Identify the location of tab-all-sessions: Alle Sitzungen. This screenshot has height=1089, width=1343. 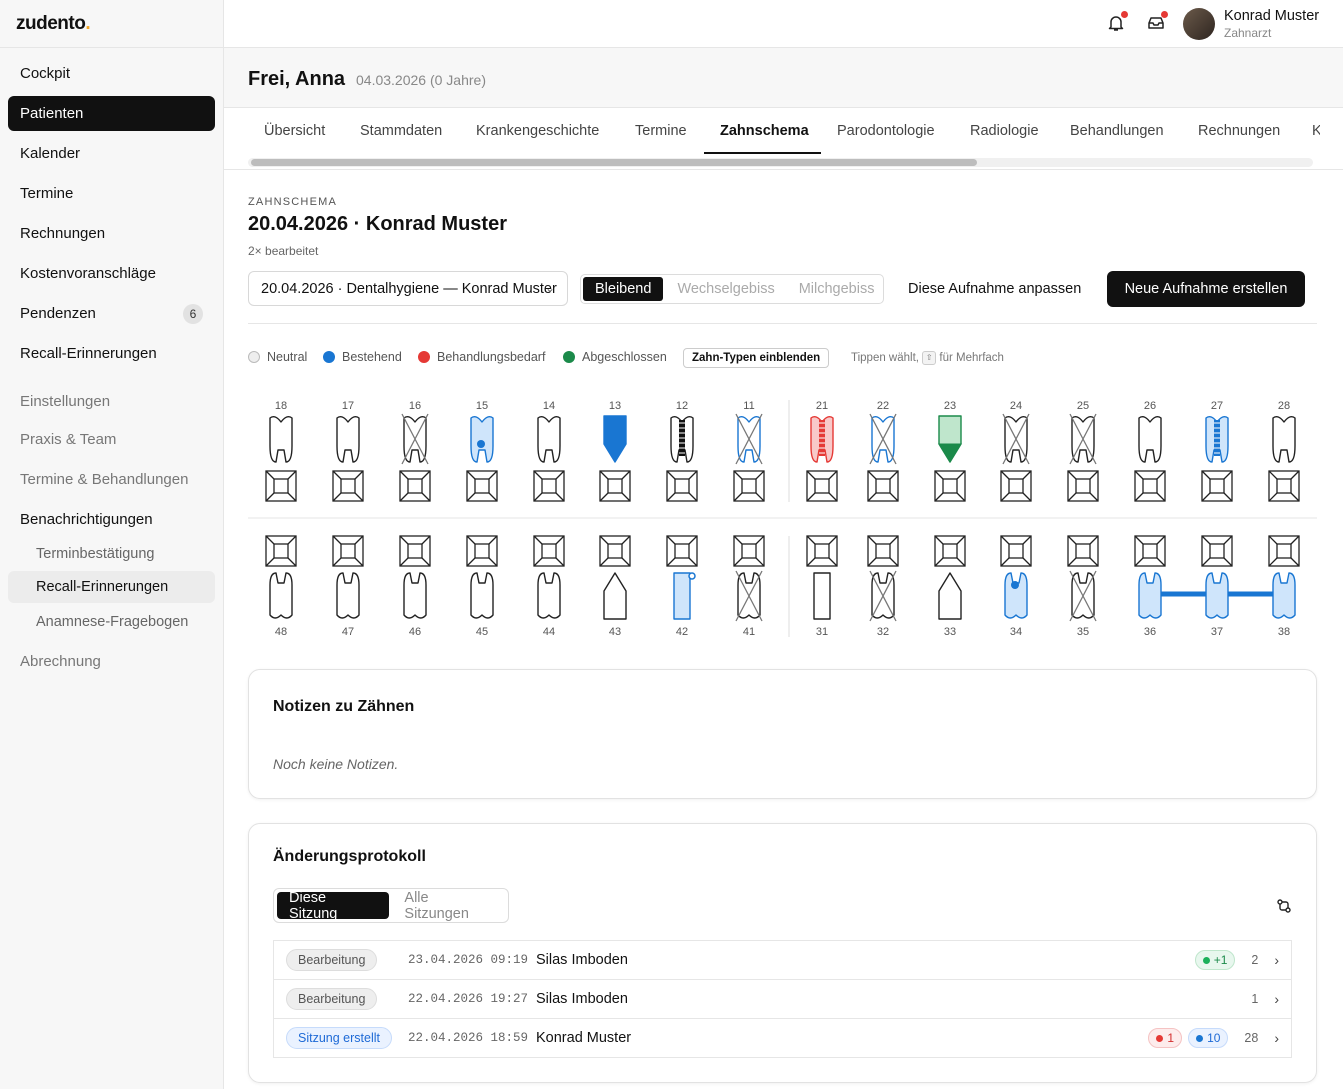
(450, 905).